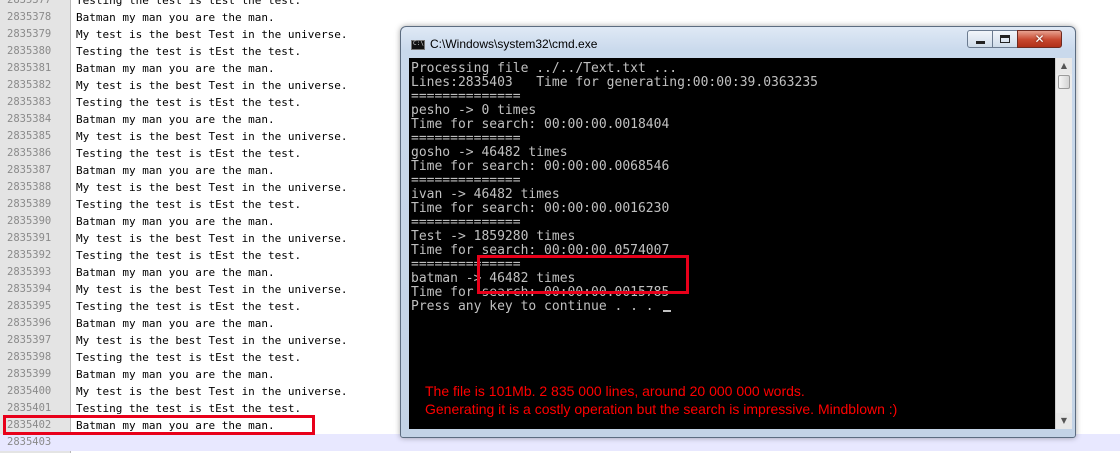  Describe the element at coordinates (1064, 421) in the screenshot. I see `scroll-down-icon: ▼` at that location.